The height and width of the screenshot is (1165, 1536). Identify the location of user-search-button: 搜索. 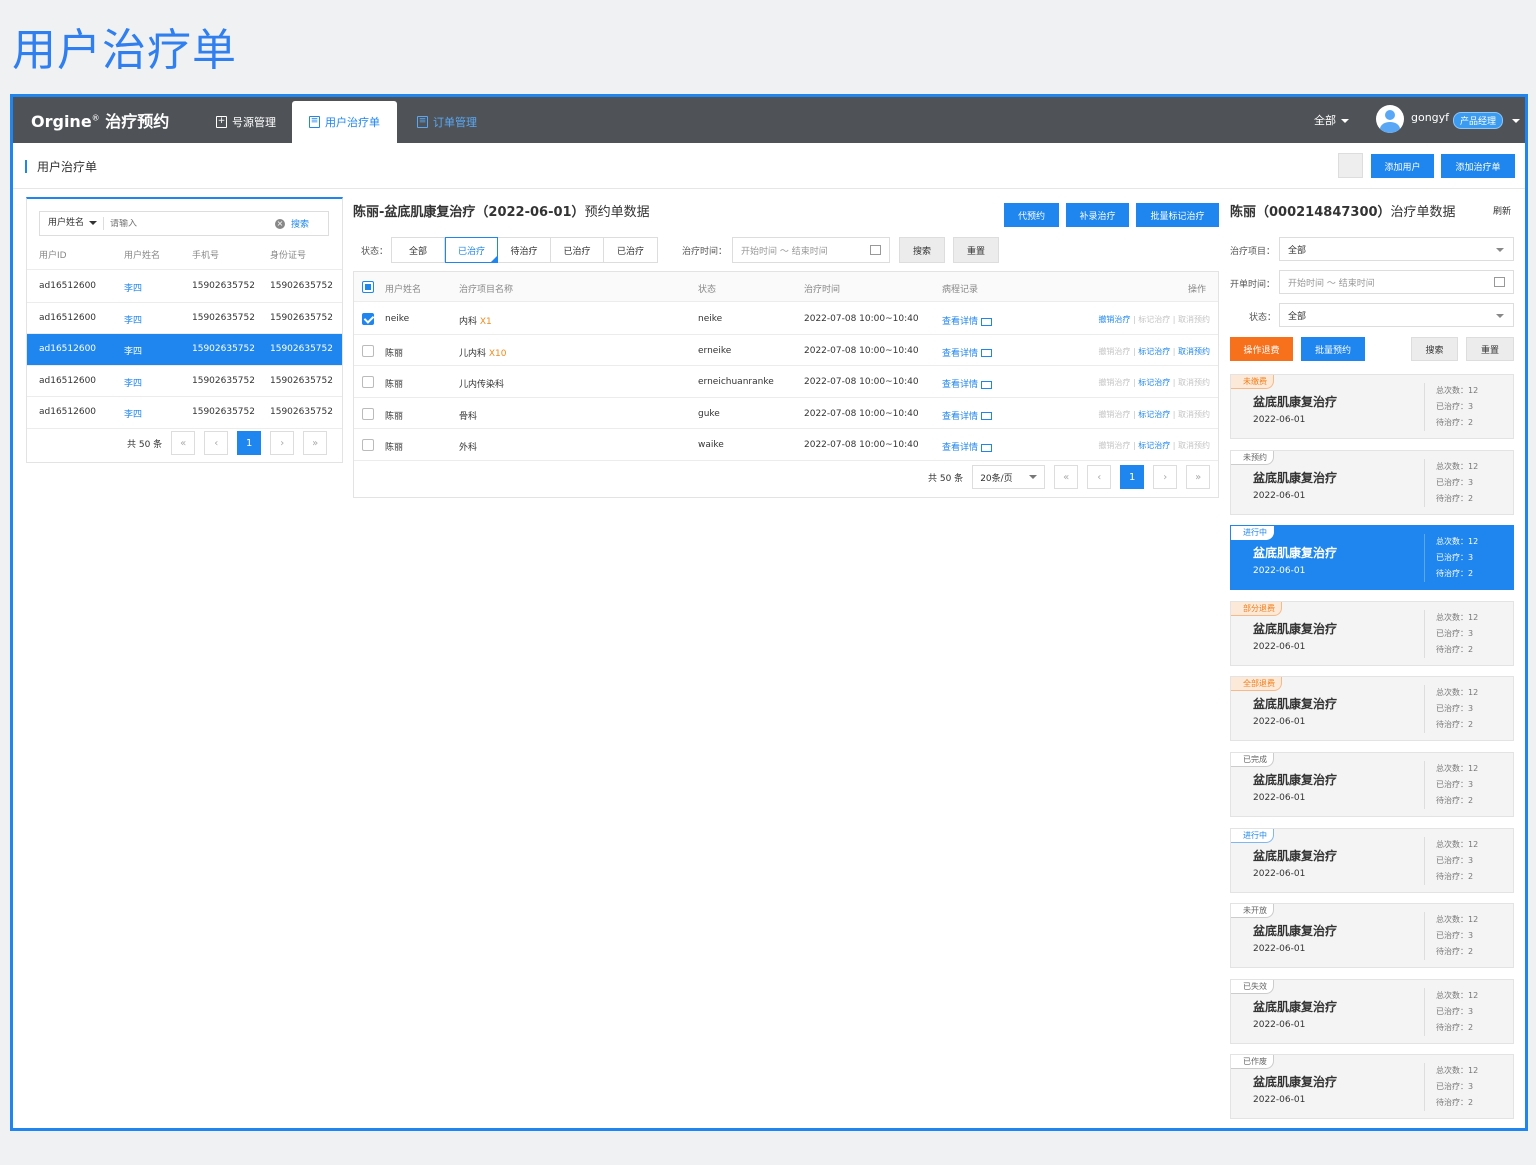
(300, 223).